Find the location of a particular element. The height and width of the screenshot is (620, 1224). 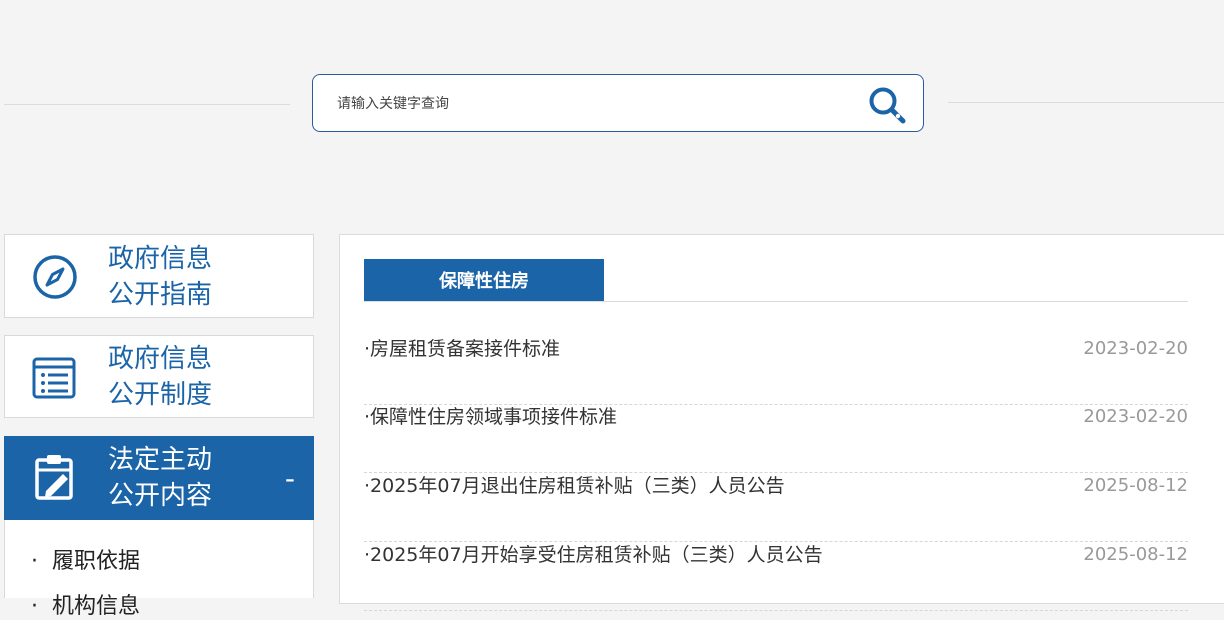

list-item-title: ·保障性住房领域事项接件标准 is located at coordinates (490, 417).